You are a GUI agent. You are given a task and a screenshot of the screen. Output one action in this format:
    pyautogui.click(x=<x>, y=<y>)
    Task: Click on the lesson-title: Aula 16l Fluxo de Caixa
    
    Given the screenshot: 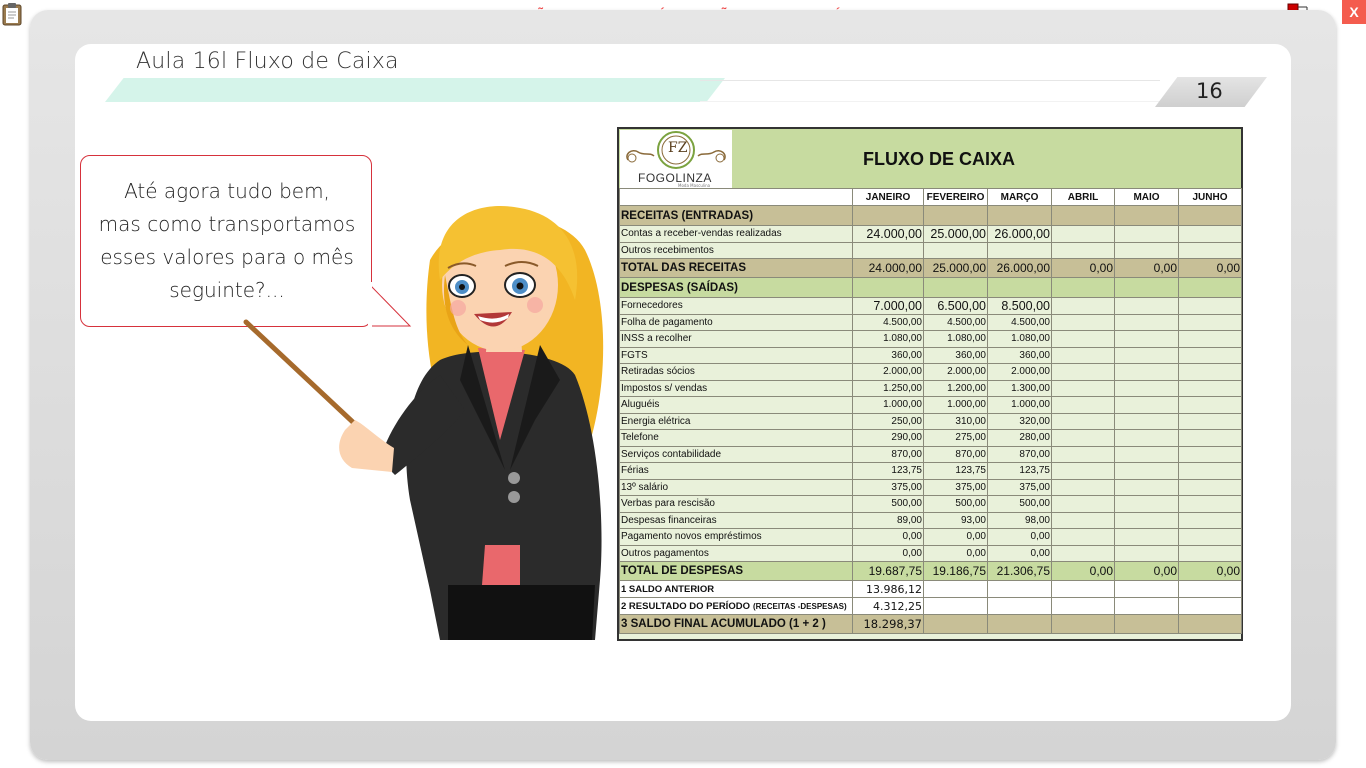 What is the action you would take?
    pyautogui.click(x=267, y=61)
    